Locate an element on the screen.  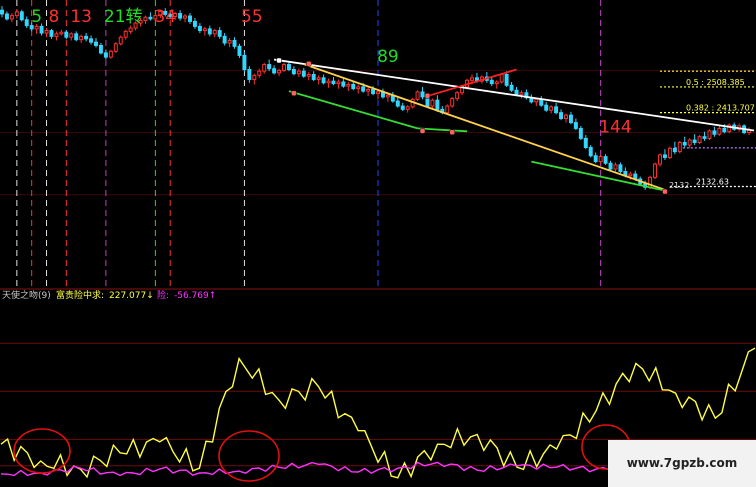
fibonacci-count-label: 144 is located at coordinates (615, 128).